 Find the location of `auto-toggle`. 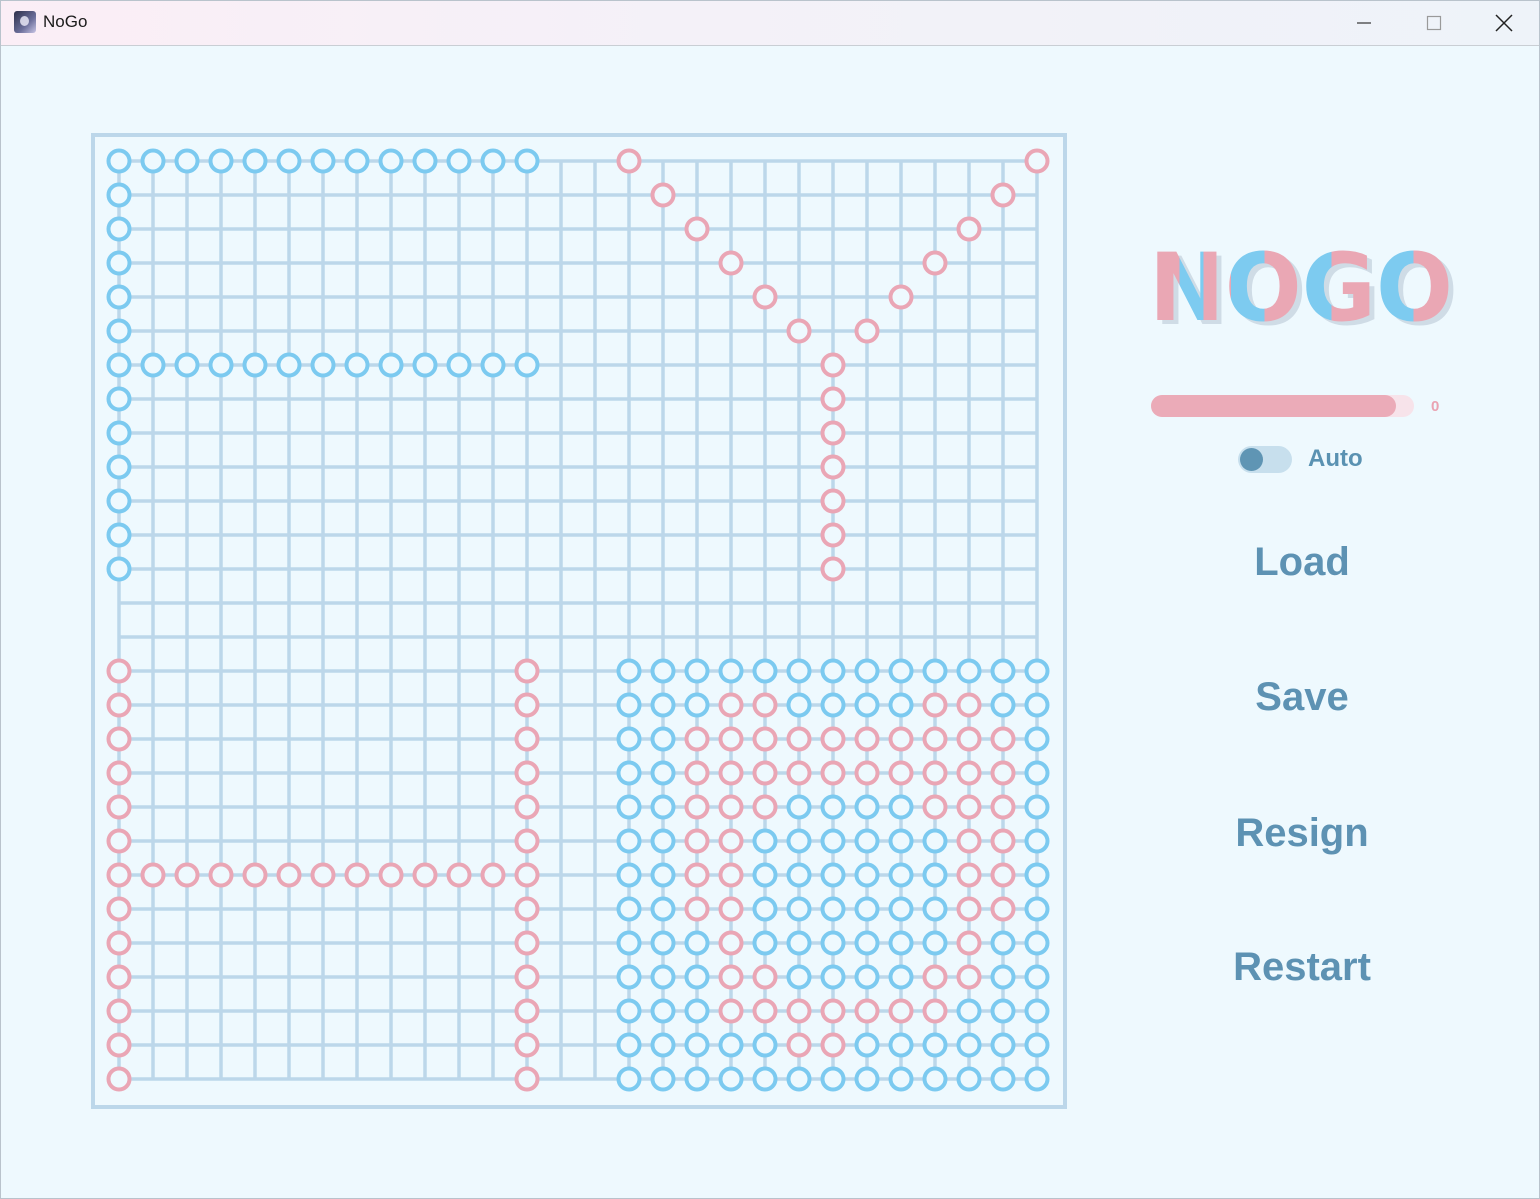

auto-toggle is located at coordinates (1265, 459).